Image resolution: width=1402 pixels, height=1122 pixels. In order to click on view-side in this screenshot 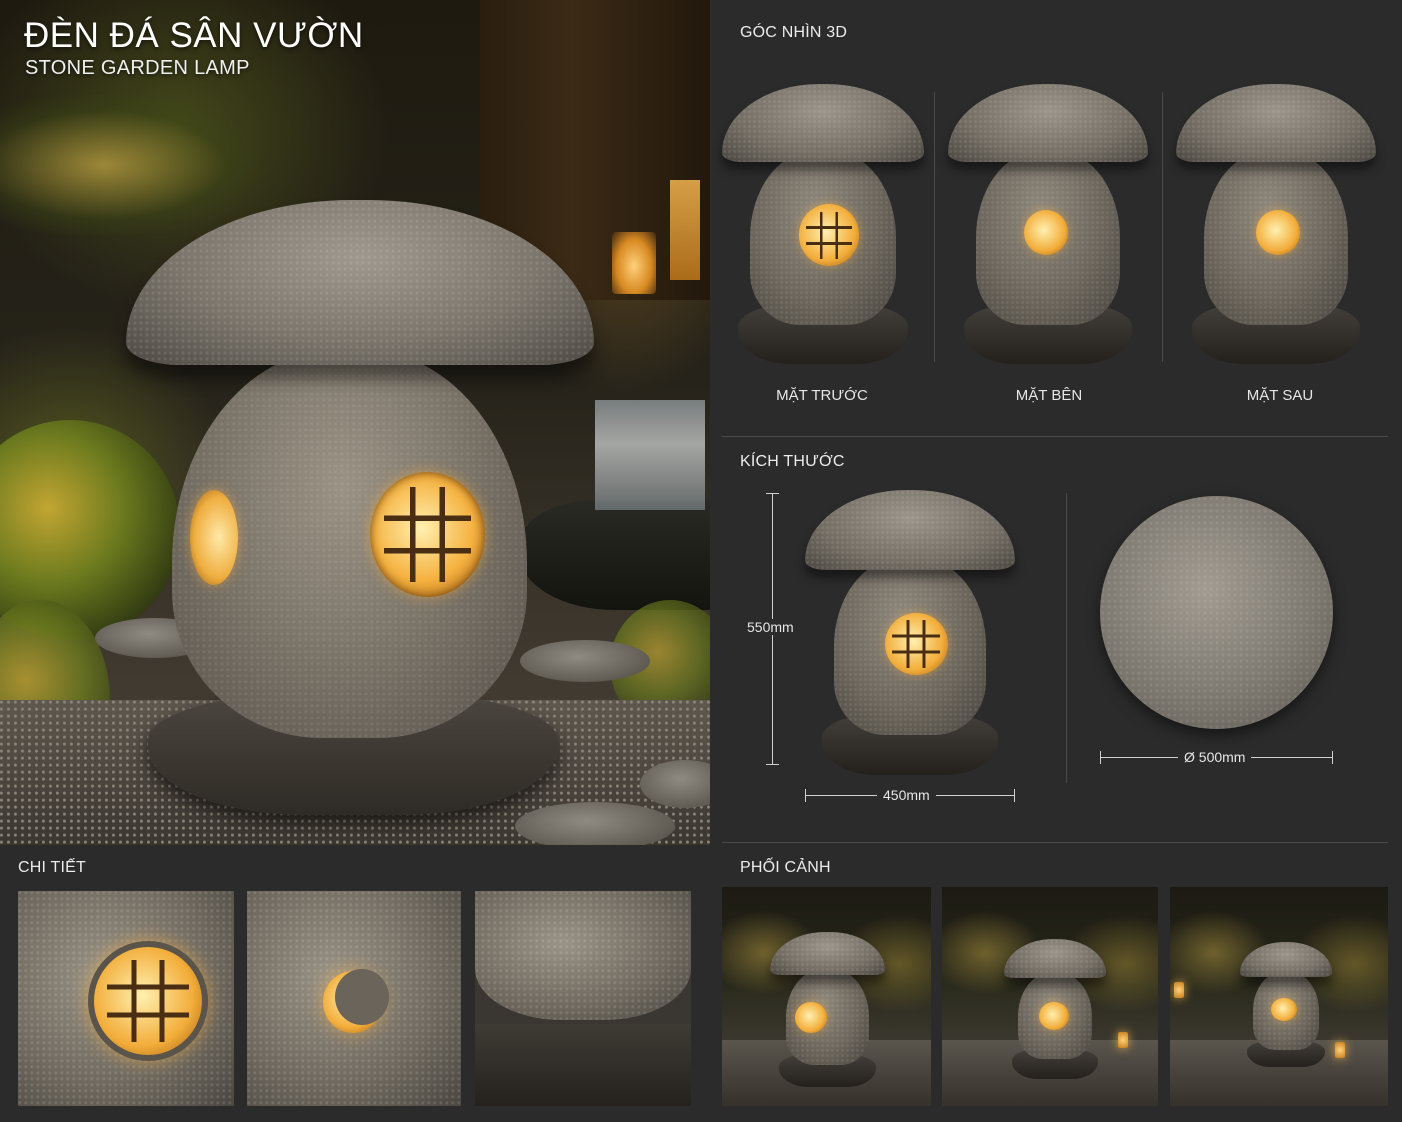, I will do `click(1048, 224)`.